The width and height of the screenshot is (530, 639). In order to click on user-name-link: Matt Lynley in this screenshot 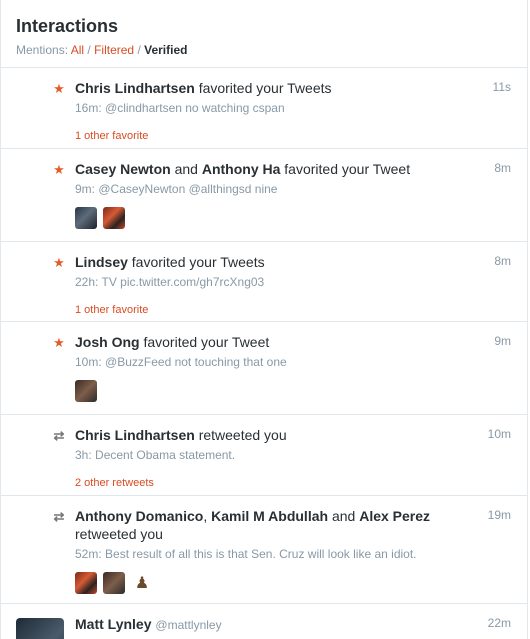, I will do `click(113, 624)`.